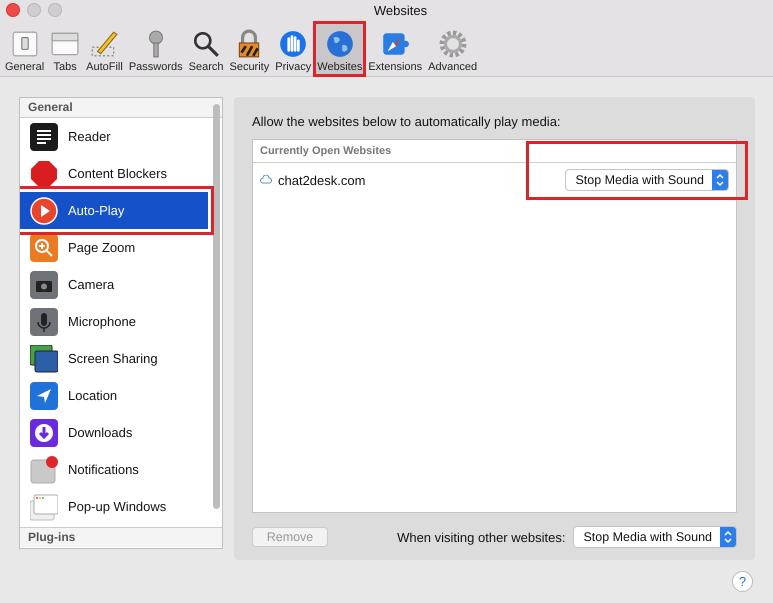  What do you see at coordinates (453, 44) in the screenshot?
I see `gear-icon` at bounding box center [453, 44].